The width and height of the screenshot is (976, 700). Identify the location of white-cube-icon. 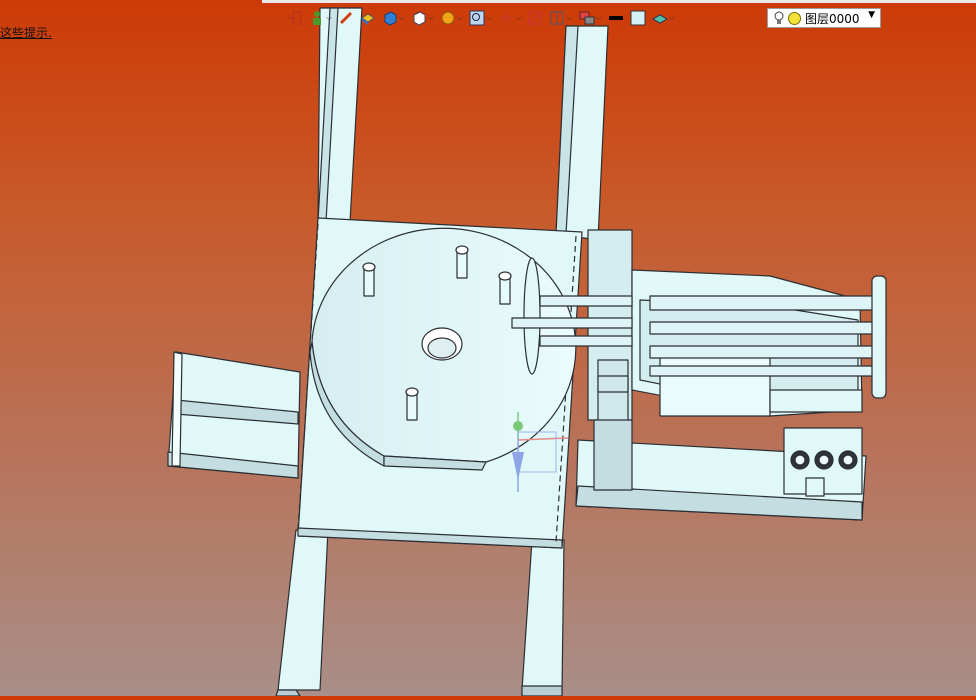
(419, 18).